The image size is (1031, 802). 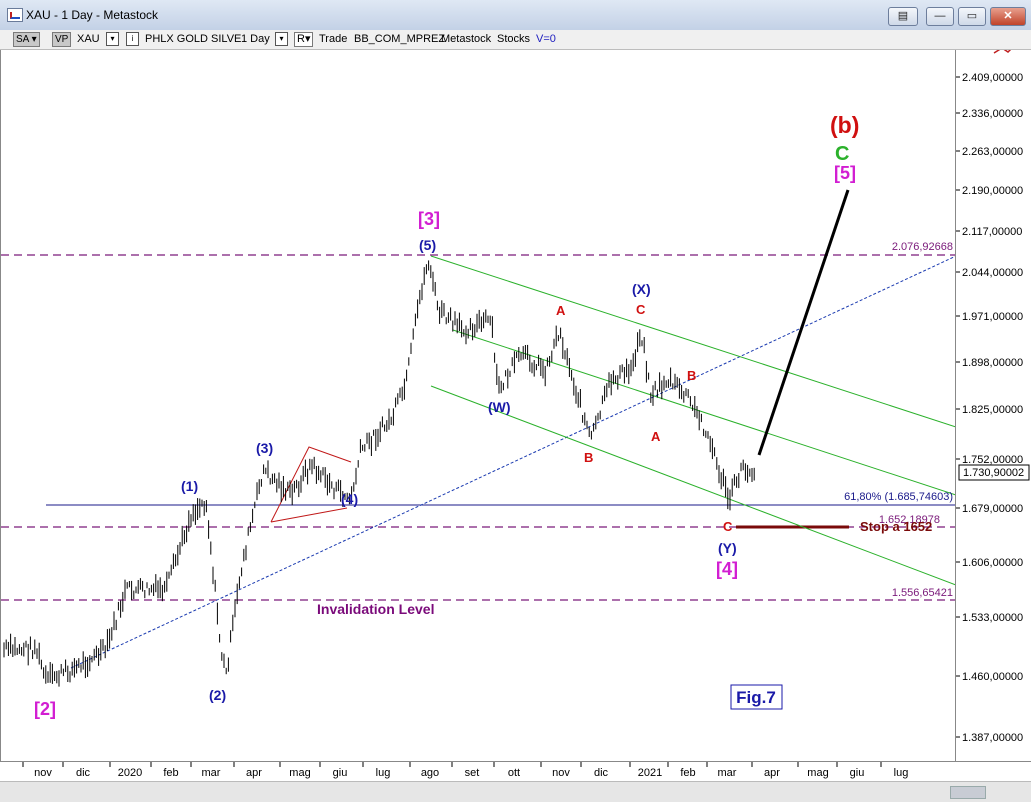 What do you see at coordinates (515, 791) in the screenshot?
I see `horizontal-scrollbar` at bounding box center [515, 791].